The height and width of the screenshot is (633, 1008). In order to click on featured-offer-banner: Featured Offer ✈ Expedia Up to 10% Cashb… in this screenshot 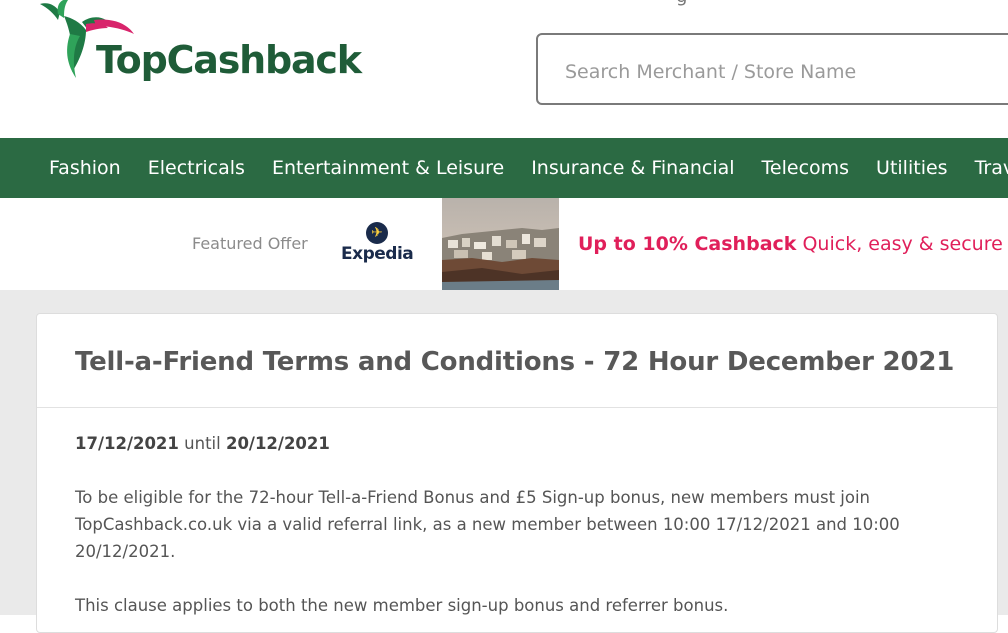, I will do `click(504, 244)`.